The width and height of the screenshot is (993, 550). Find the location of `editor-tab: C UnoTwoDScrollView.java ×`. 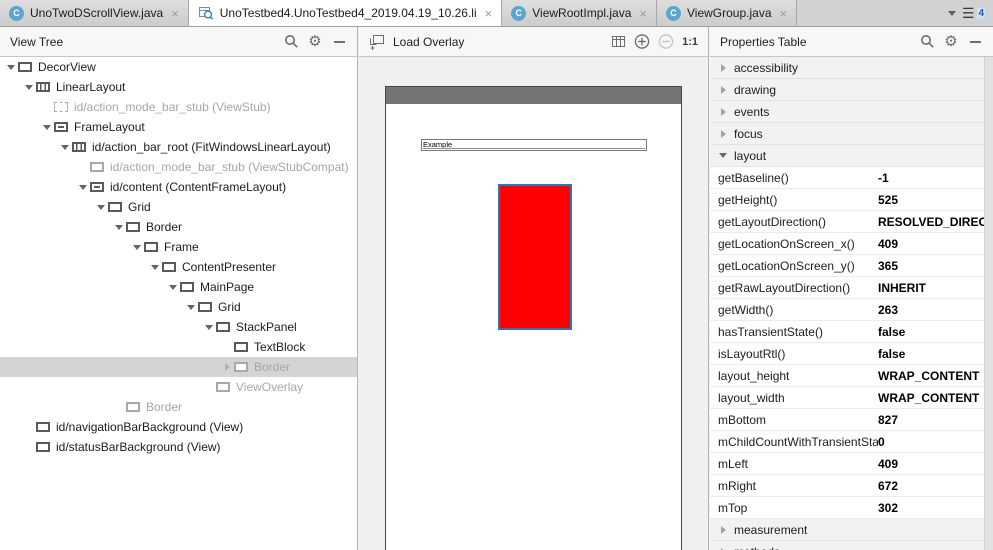

editor-tab: C UnoTwoDScrollView.java × is located at coordinates (94, 13).